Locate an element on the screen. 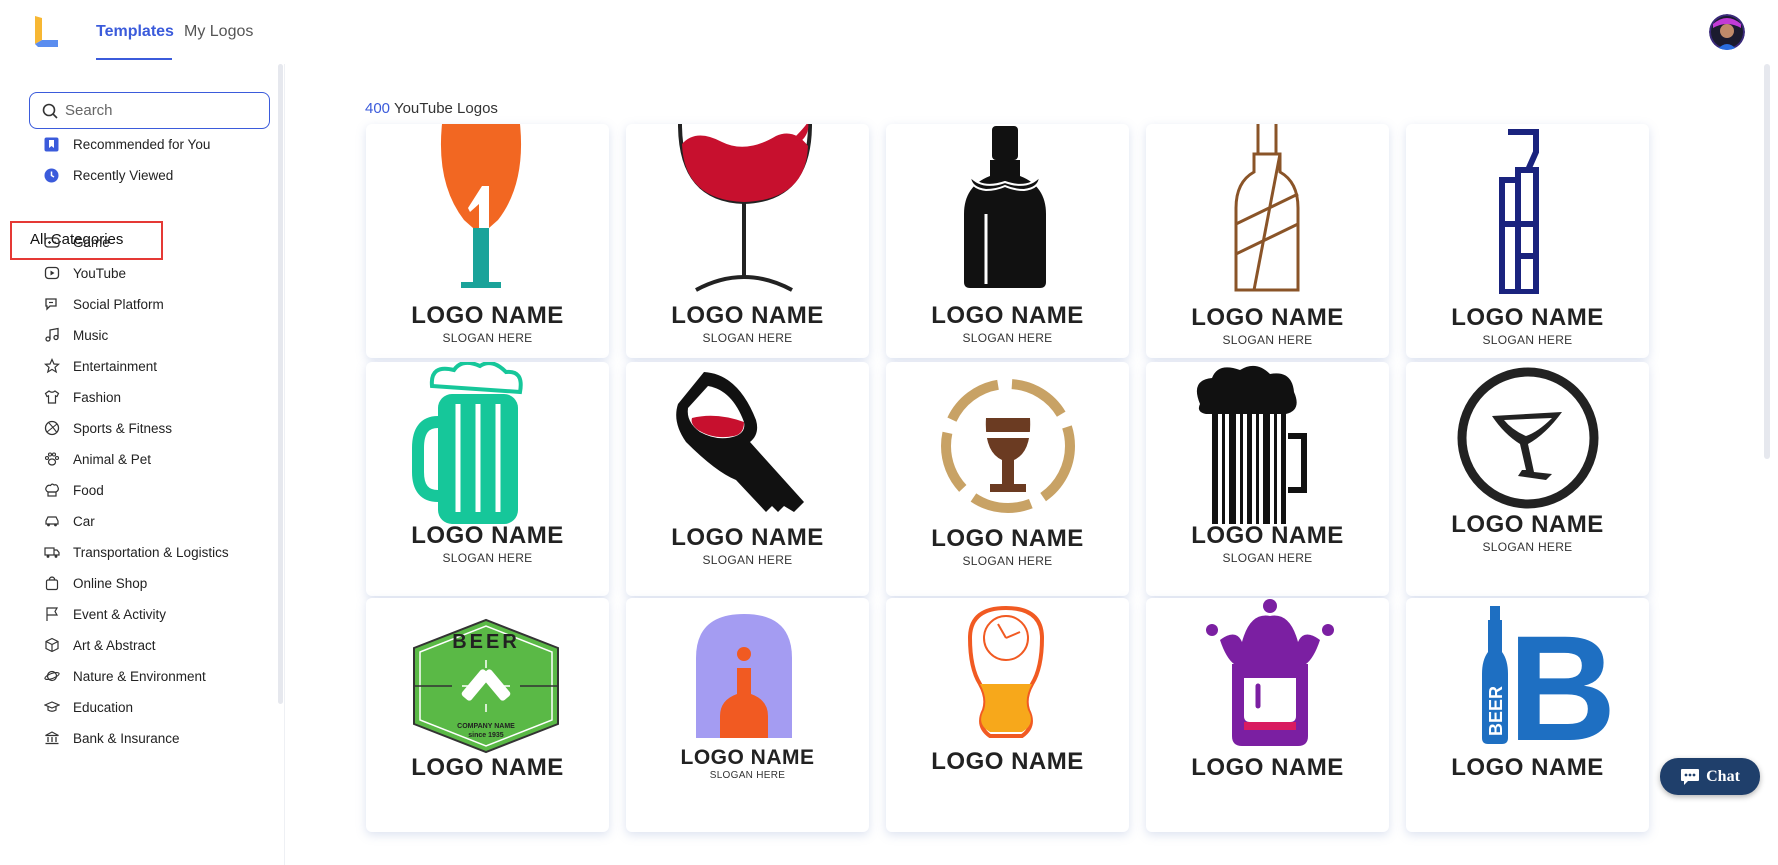 The image size is (1778, 865). search-icon is located at coordinates (50, 111).